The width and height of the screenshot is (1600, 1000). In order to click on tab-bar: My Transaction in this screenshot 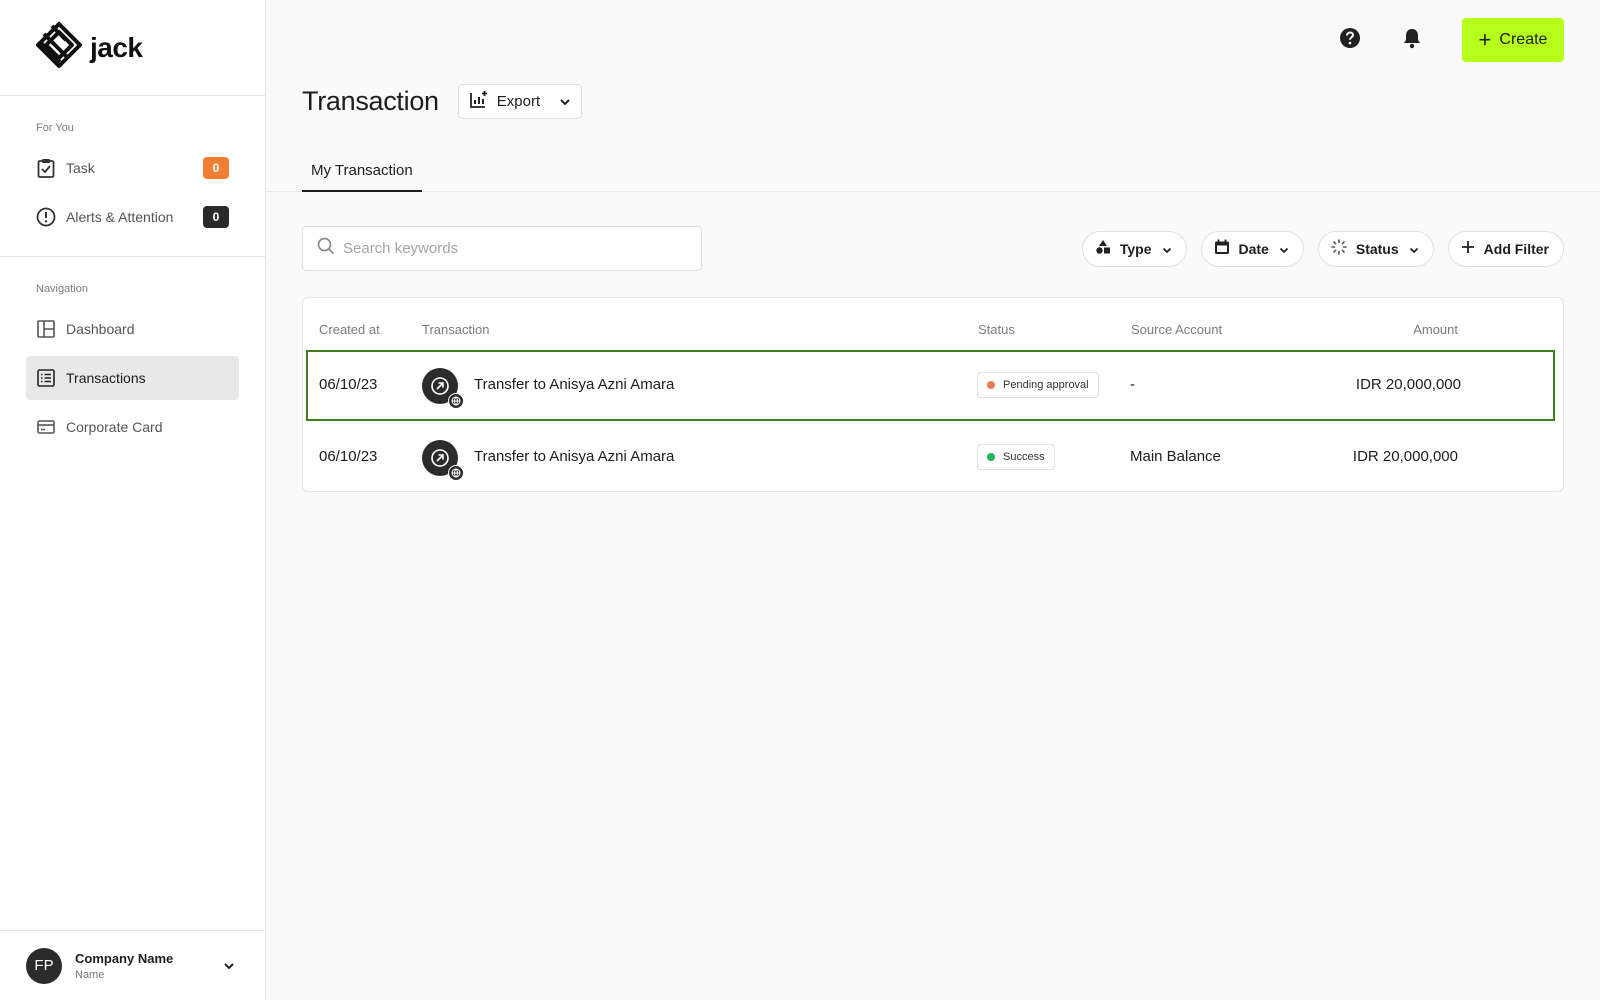, I will do `click(933, 171)`.